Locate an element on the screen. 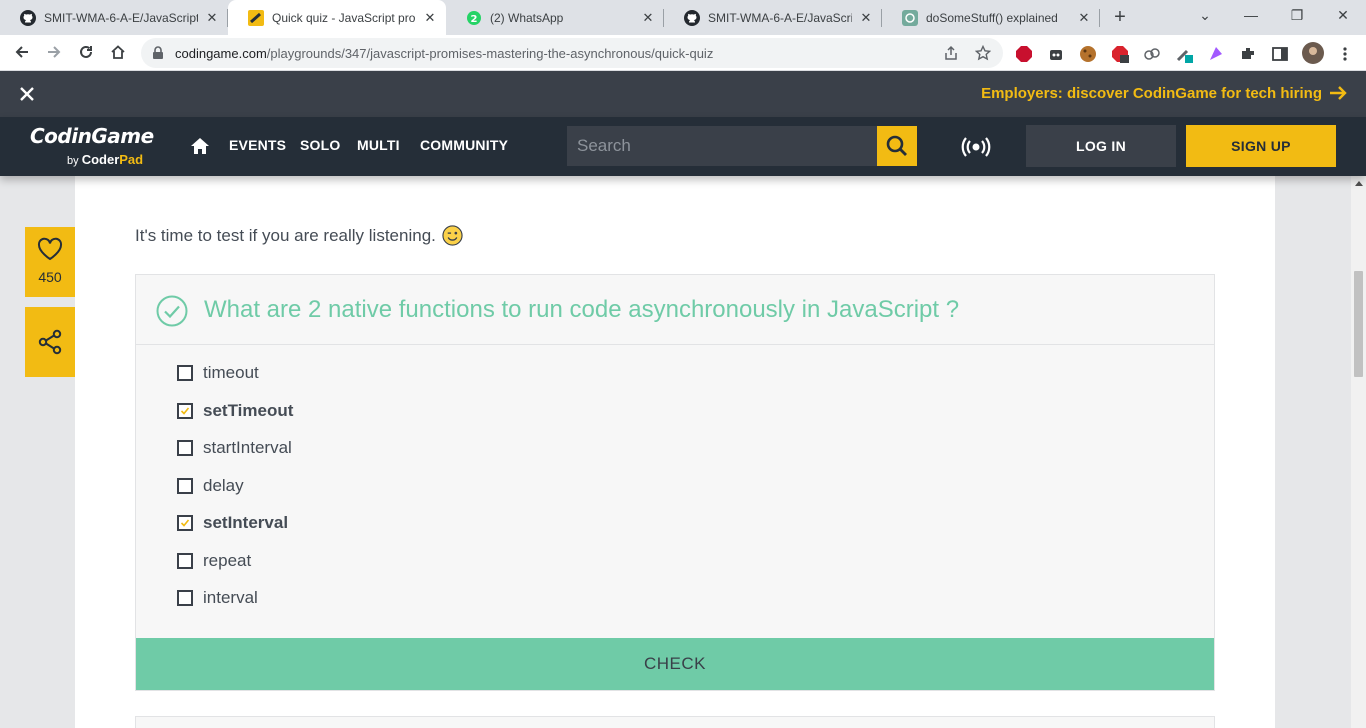 This screenshot has width=1366, height=728. quiz-option-label: interval is located at coordinates (230, 597).